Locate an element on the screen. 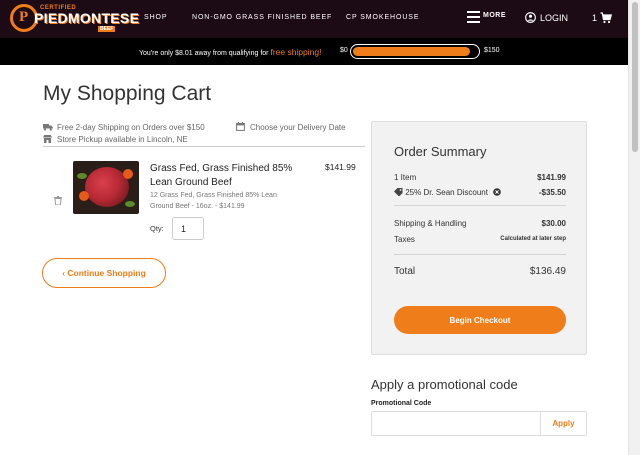 The height and width of the screenshot is (455, 640). store-icon is located at coordinates (47, 139).